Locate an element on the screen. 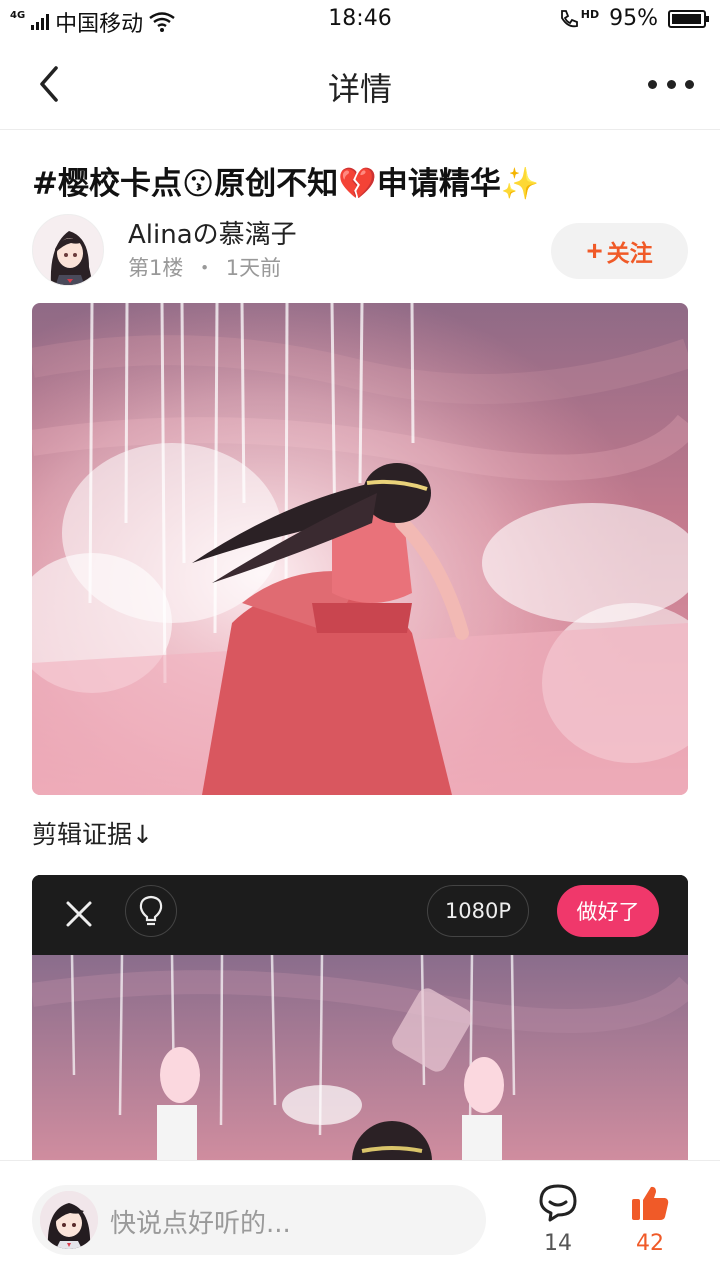 The width and height of the screenshot is (720, 1280). close-icon is located at coordinates (79, 914).